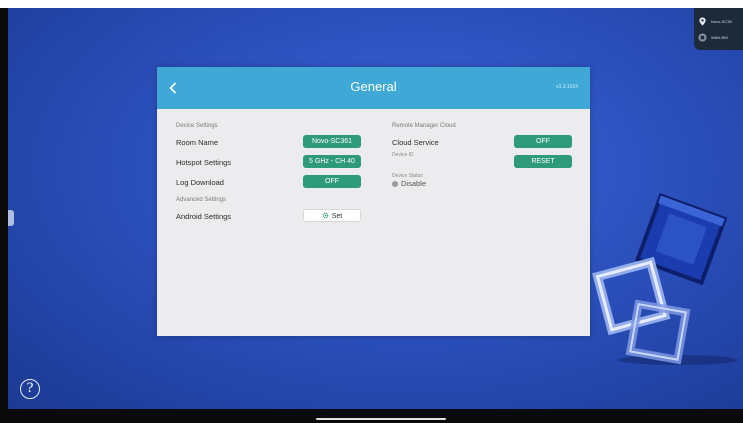  I want to click on bottom-navigation-bar, so click(371, 416).